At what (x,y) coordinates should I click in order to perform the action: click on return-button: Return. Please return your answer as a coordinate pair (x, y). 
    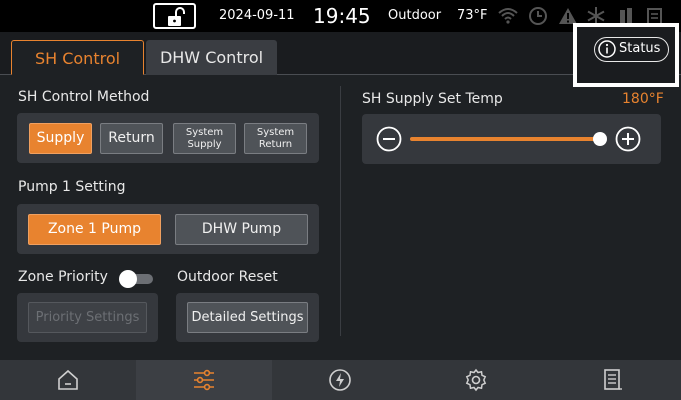
    Looking at the image, I should click on (131, 138).